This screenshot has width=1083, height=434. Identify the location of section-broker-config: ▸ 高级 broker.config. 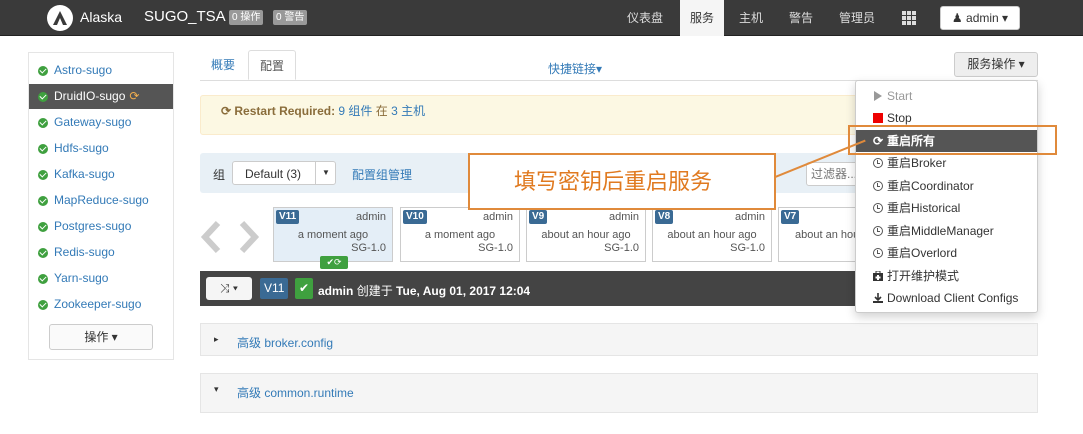
(619, 339).